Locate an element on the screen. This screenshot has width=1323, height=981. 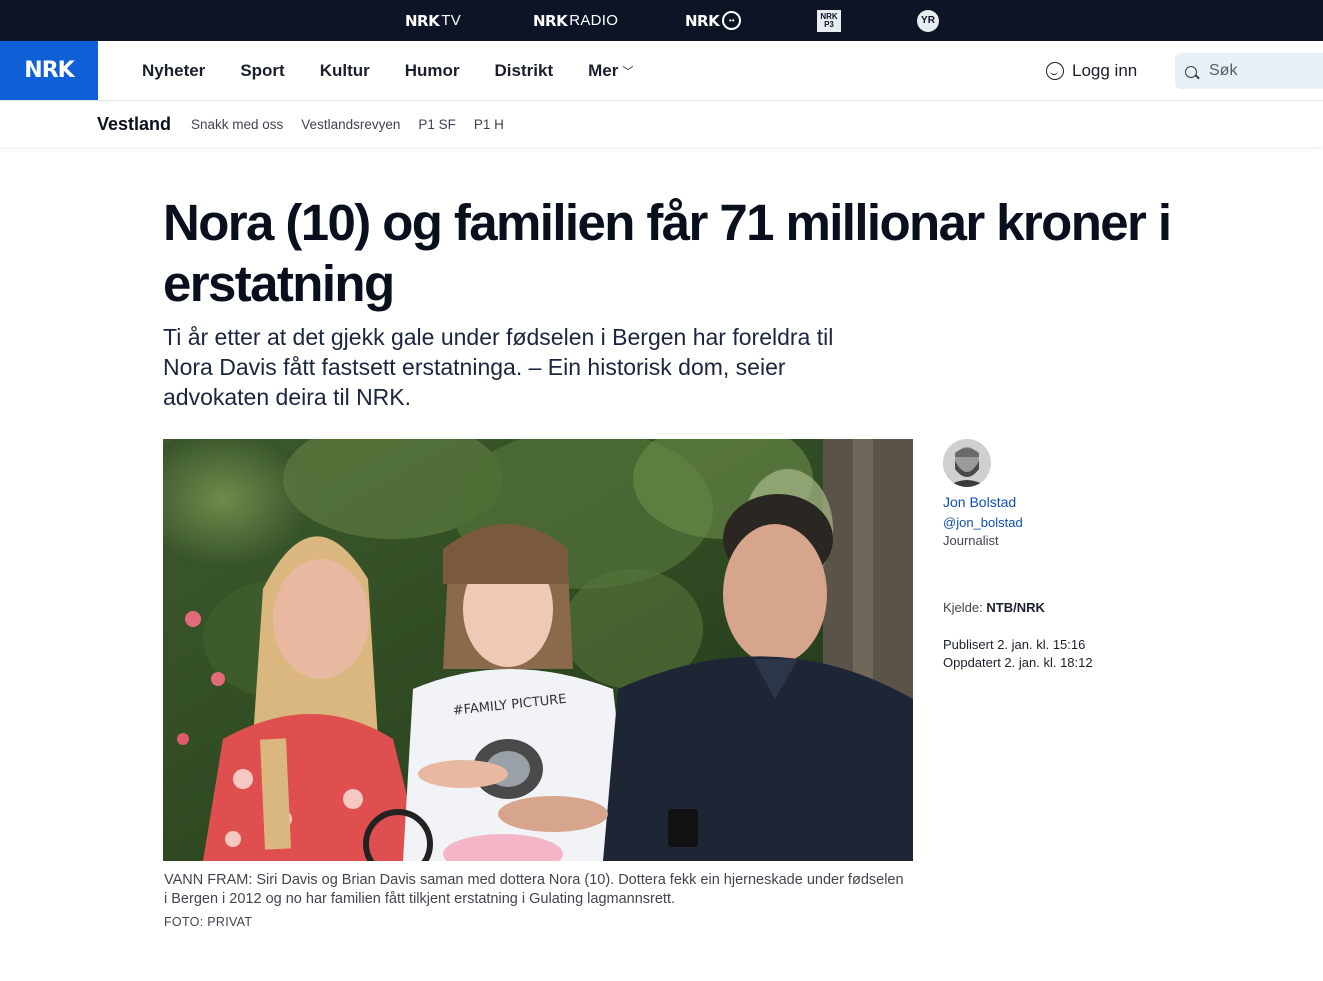
source-value: NTB/NRK is located at coordinates (1015, 607).